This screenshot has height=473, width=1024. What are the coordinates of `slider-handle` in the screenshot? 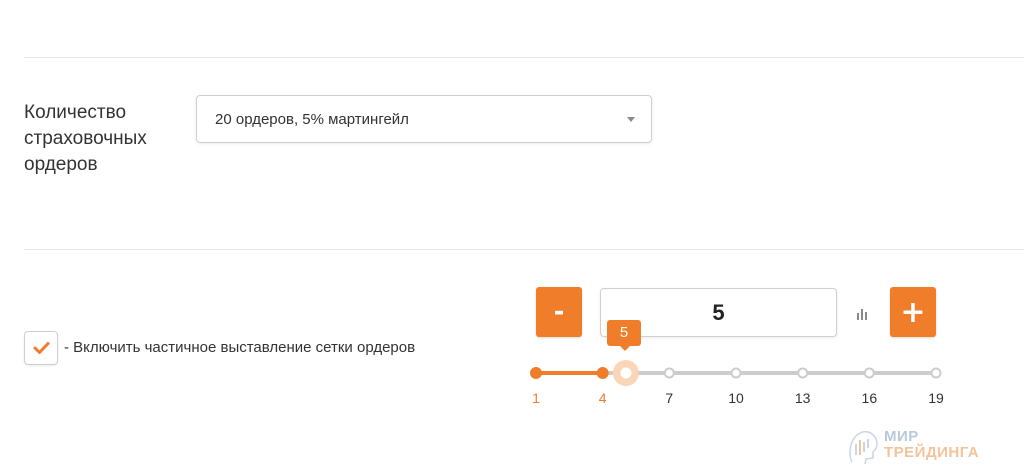 It's located at (626, 373).